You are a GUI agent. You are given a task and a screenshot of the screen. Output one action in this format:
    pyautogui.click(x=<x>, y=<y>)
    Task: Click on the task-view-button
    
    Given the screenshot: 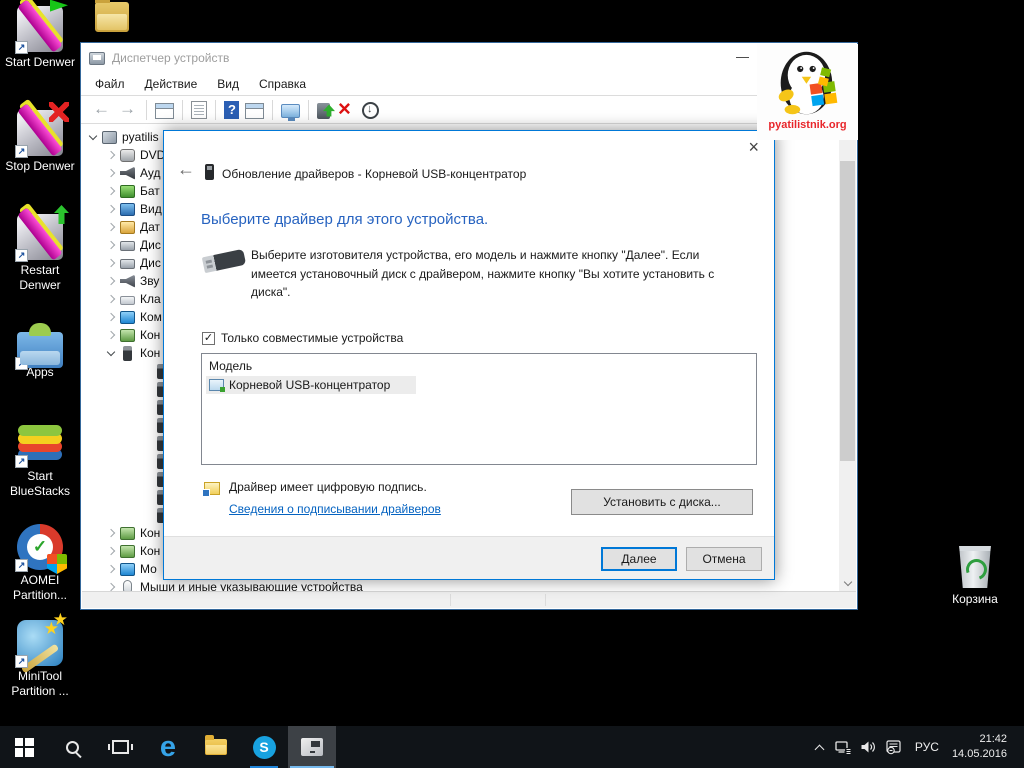 What is the action you would take?
    pyautogui.click(x=120, y=747)
    